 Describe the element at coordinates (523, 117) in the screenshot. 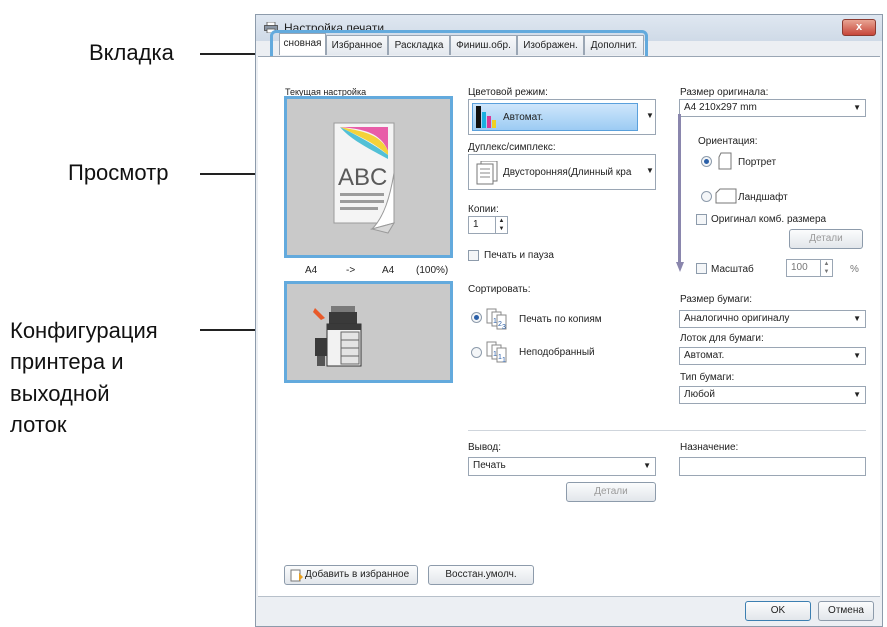

I see `color-mode-value: Автомат.` at that location.